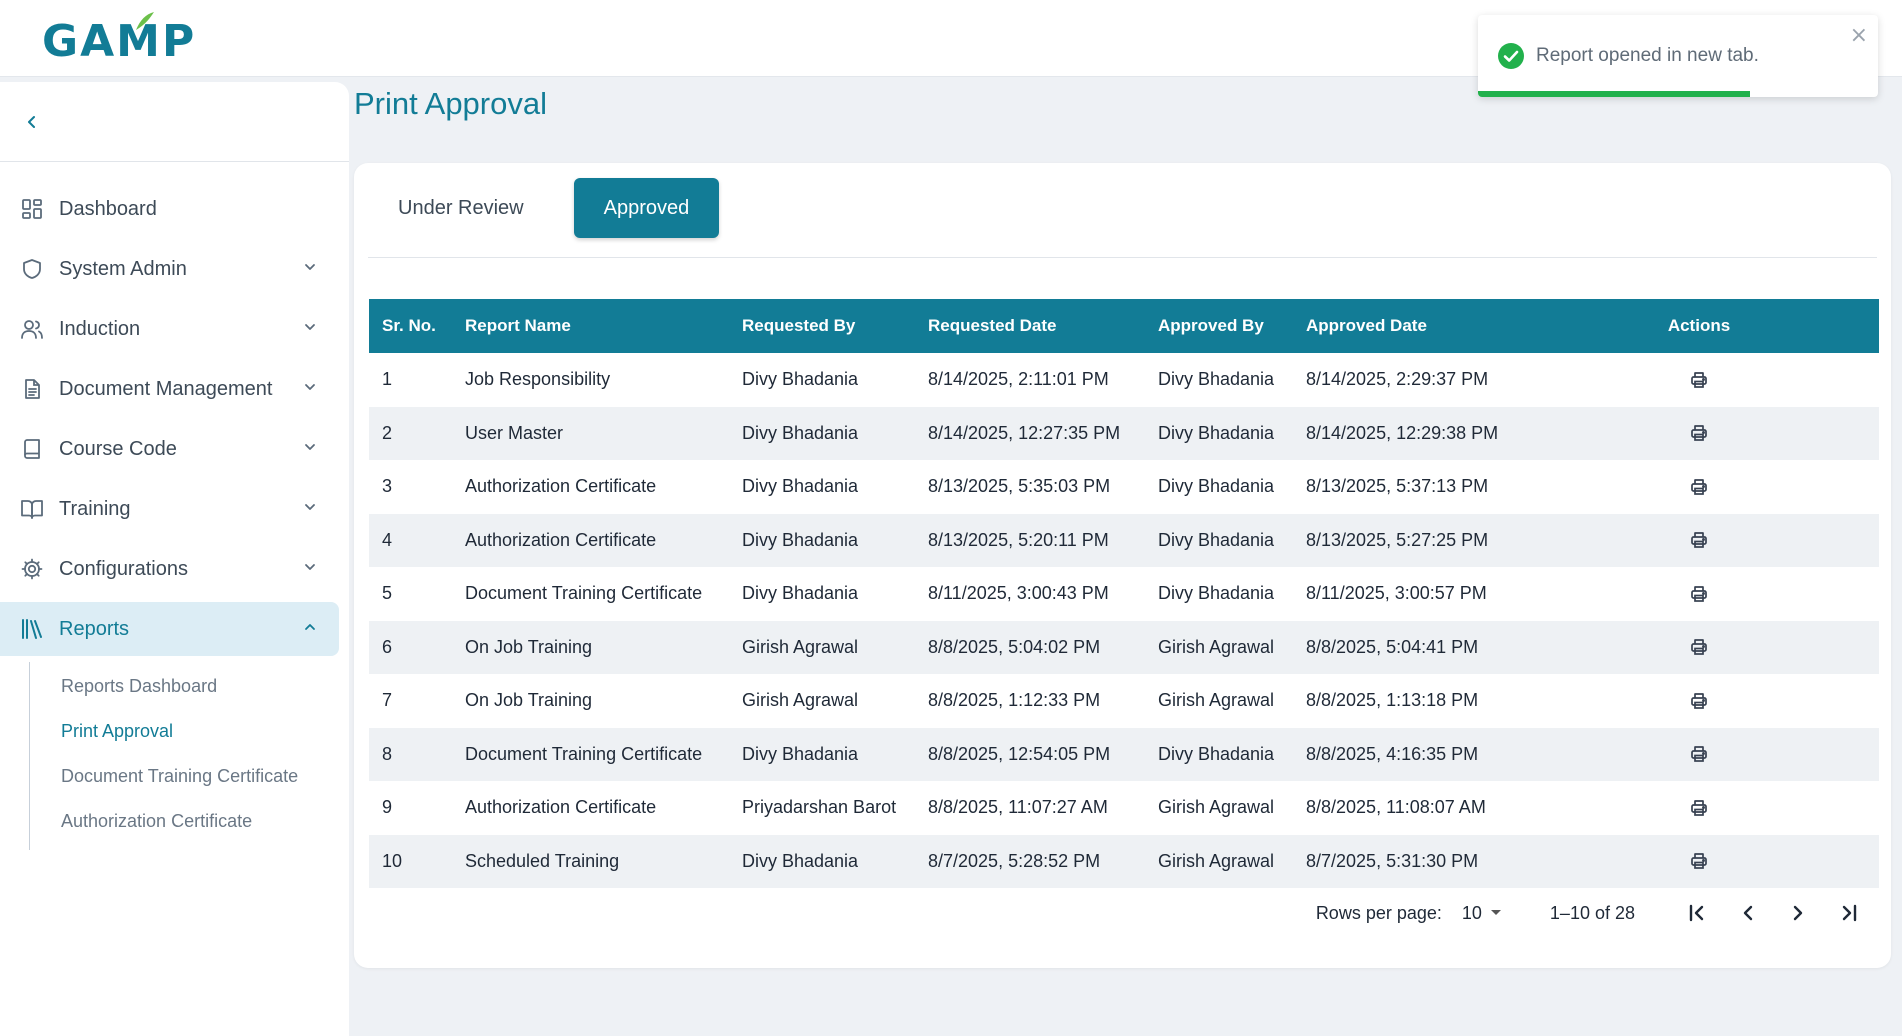 Image resolution: width=1902 pixels, height=1036 pixels. I want to click on sidebar-item-training: Training, so click(169, 509).